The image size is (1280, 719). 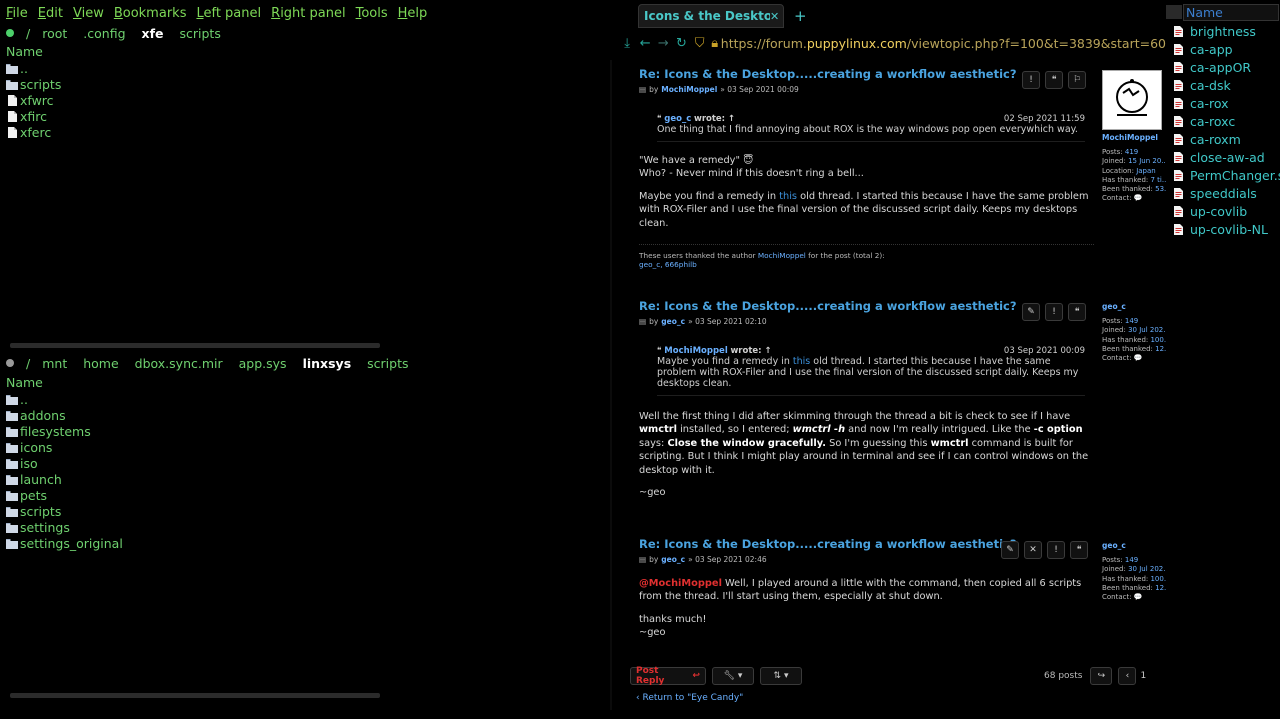 I want to click on file-list-item: ca-appOR, so click(x=1226, y=67).